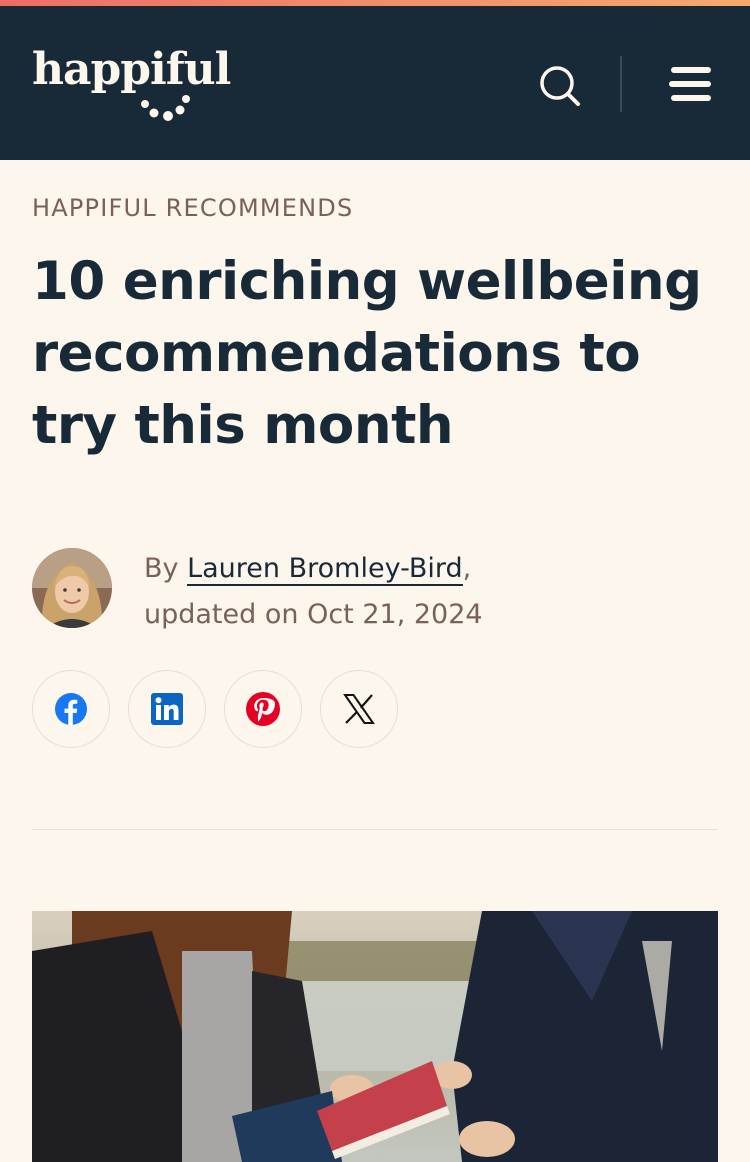  I want to click on pinterest-icon, so click(263, 709).